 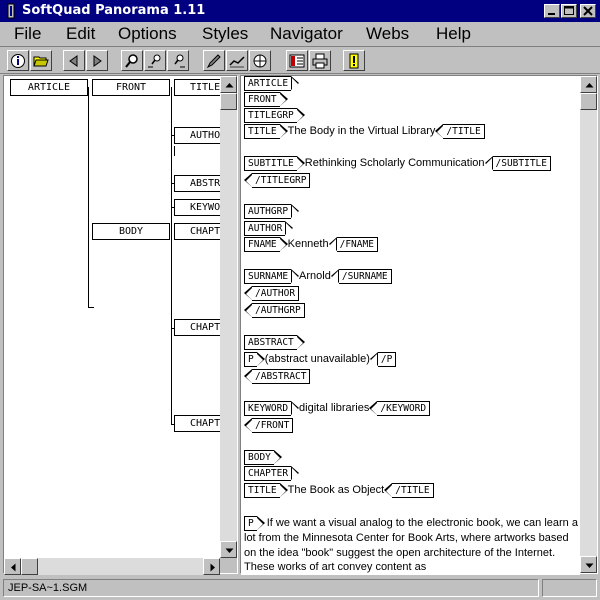 I want to click on sgml-close-tag: /FNAME, so click(x=353, y=244).